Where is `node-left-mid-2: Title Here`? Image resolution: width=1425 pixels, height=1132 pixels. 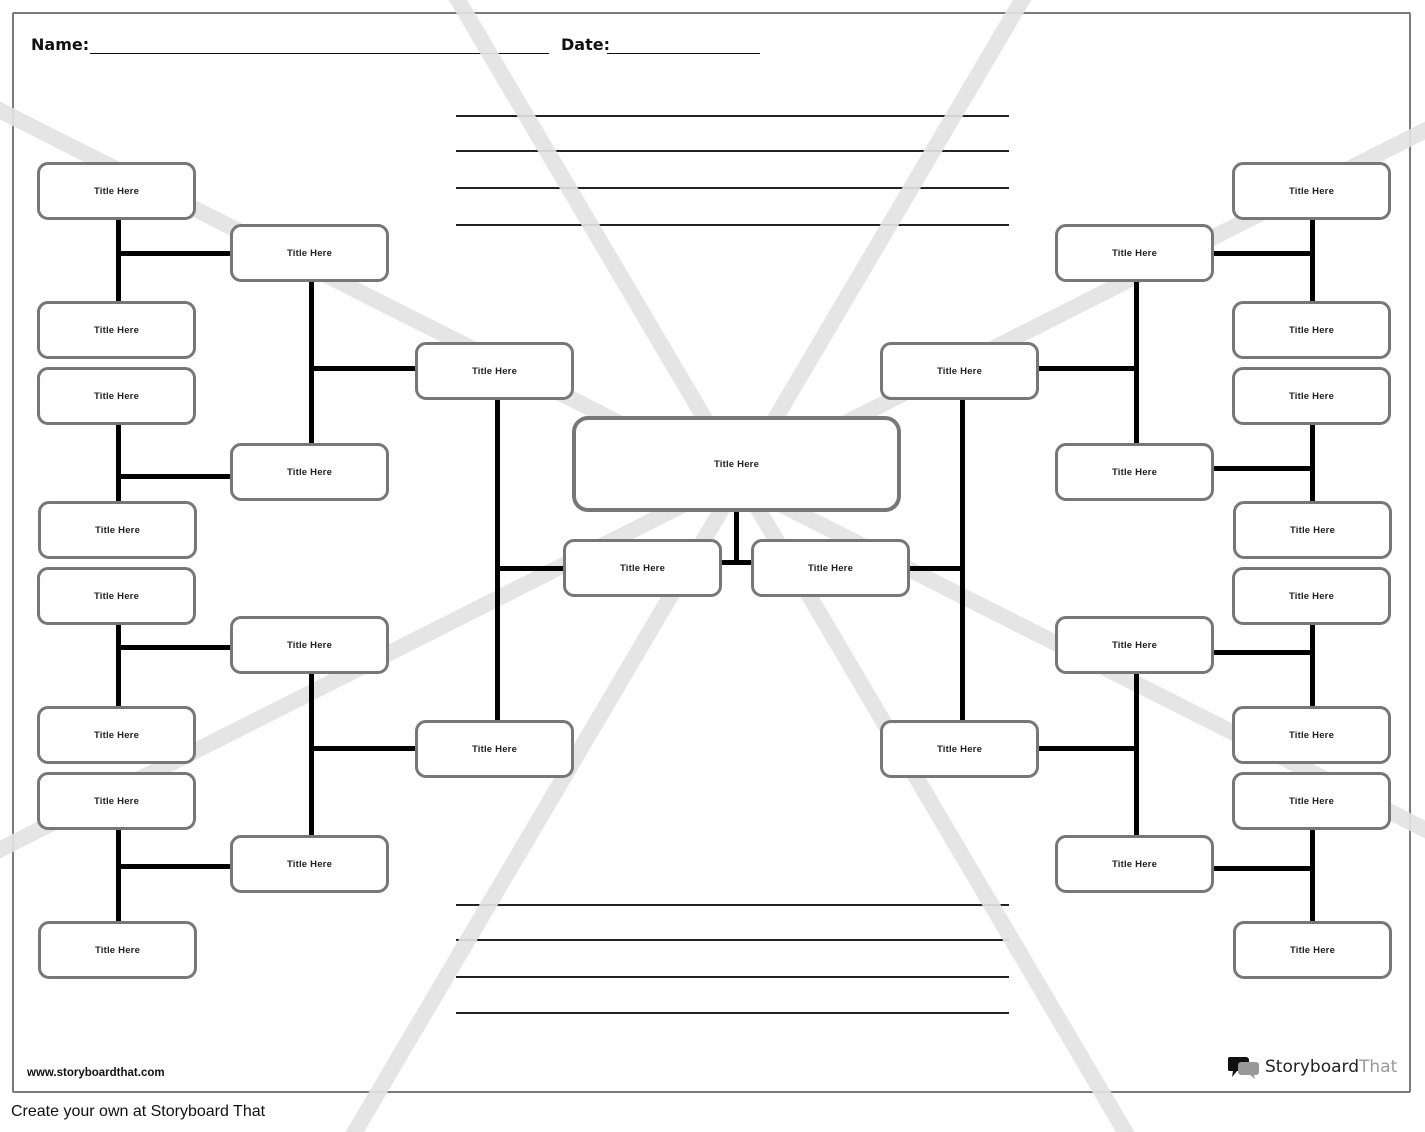 node-left-mid-2: Title Here is located at coordinates (309, 472).